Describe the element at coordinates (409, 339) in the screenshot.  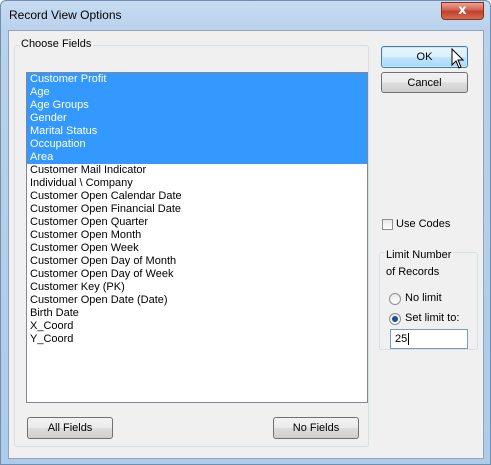
I see `text-caret` at that location.